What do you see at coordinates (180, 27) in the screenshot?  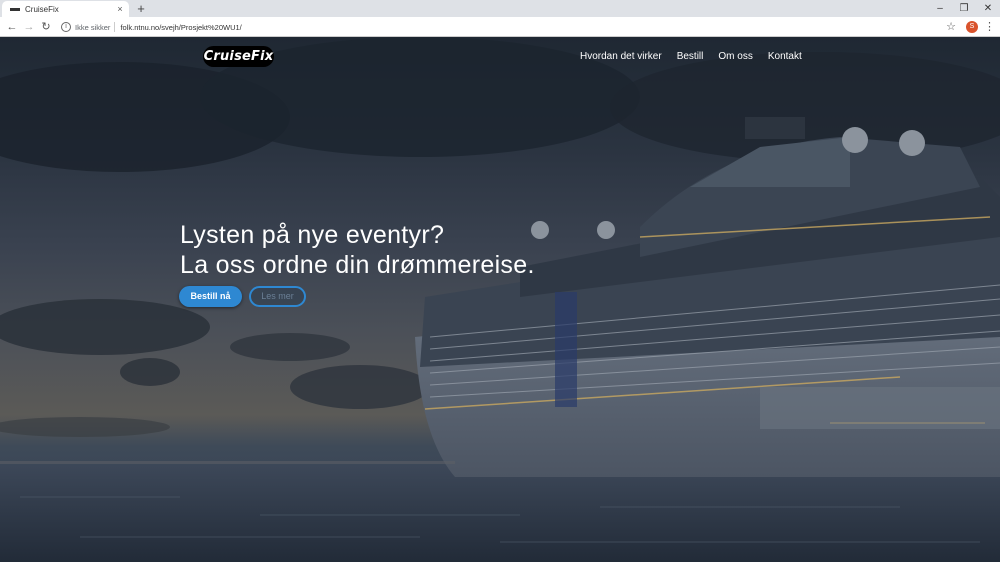 I see `url-text: folk.ntnu.no/svejh/Prosjekt%20WU1/` at bounding box center [180, 27].